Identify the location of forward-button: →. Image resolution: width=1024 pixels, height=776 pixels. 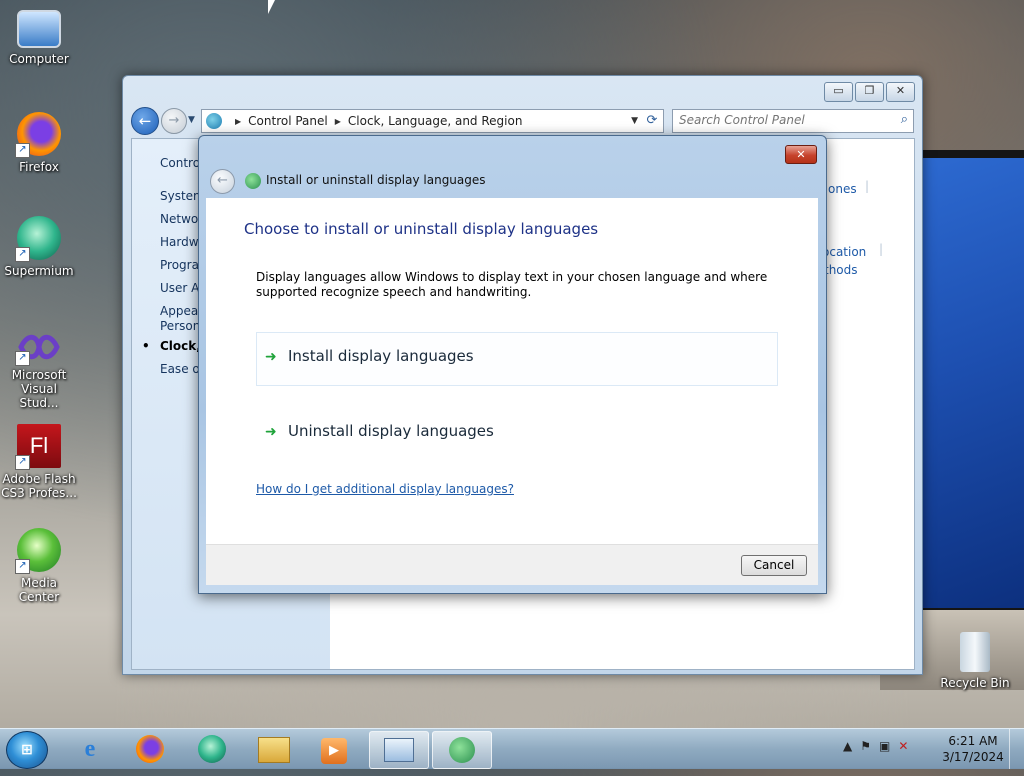
(174, 121).